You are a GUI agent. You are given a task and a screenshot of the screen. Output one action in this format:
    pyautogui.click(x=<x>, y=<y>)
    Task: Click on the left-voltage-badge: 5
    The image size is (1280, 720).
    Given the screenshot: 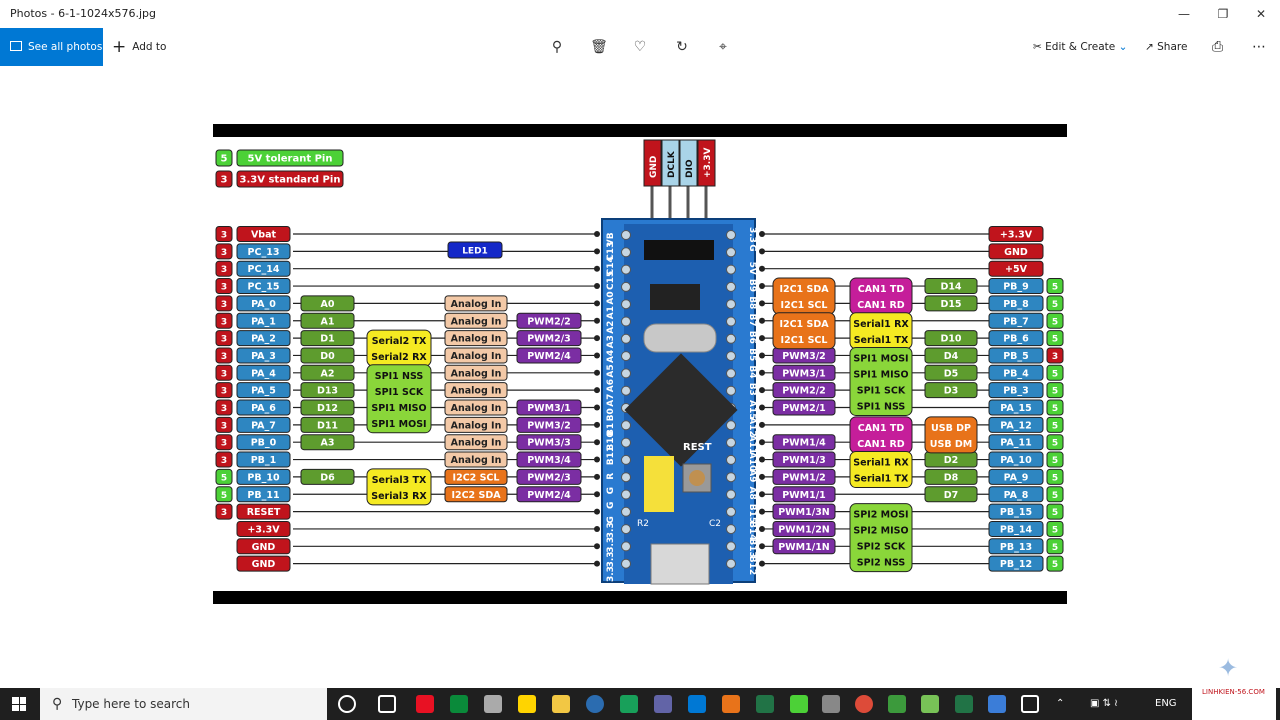 What is the action you would take?
    pyautogui.click(x=224, y=476)
    